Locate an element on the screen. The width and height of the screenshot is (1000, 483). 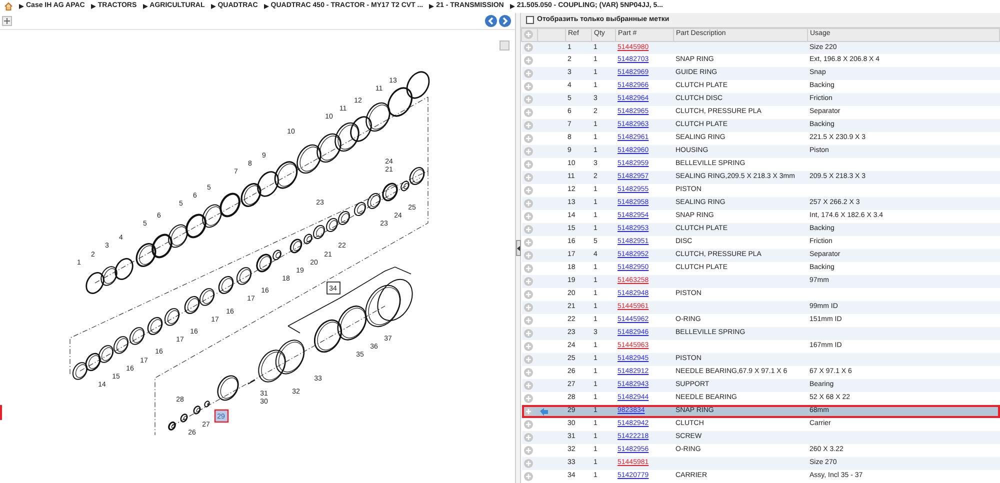
collapse-handle is located at coordinates (518, 248).